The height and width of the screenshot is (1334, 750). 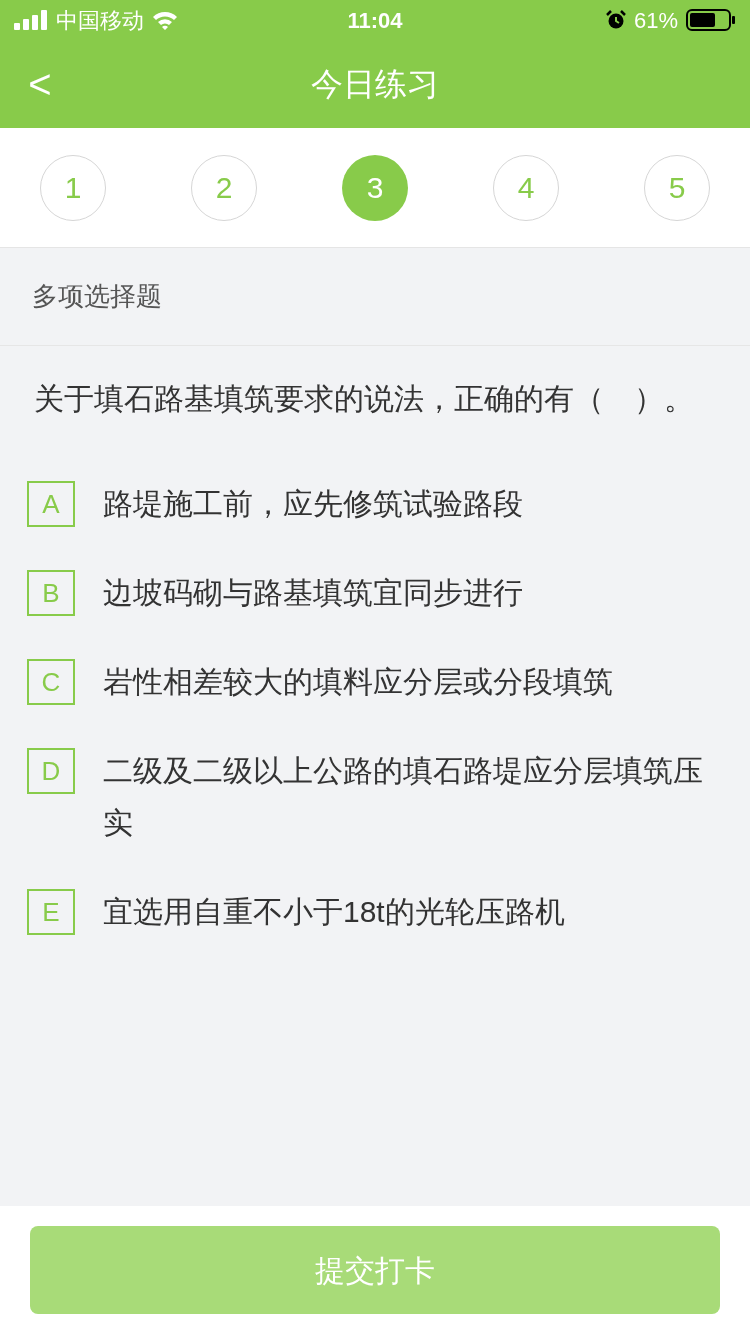 What do you see at coordinates (51, 504) in the screenshot?
I see `option-letter: A` at bounding box center [51, 504].